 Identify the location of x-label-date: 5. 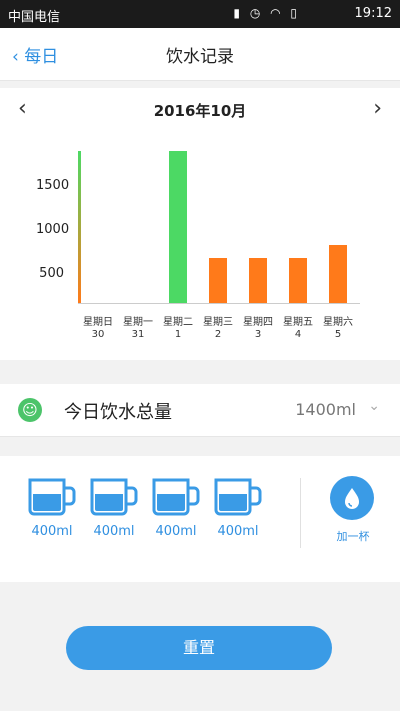
(338, 334).